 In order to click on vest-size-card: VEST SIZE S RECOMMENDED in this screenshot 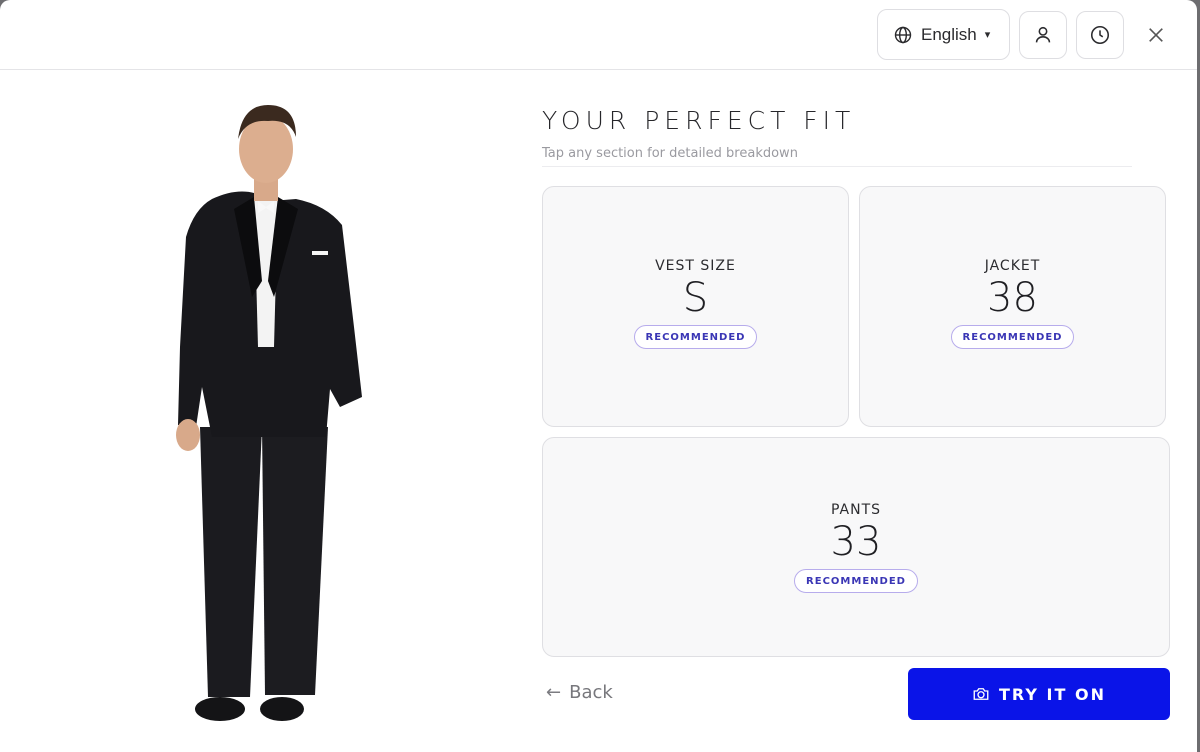, I will do `click(695, 306)`.